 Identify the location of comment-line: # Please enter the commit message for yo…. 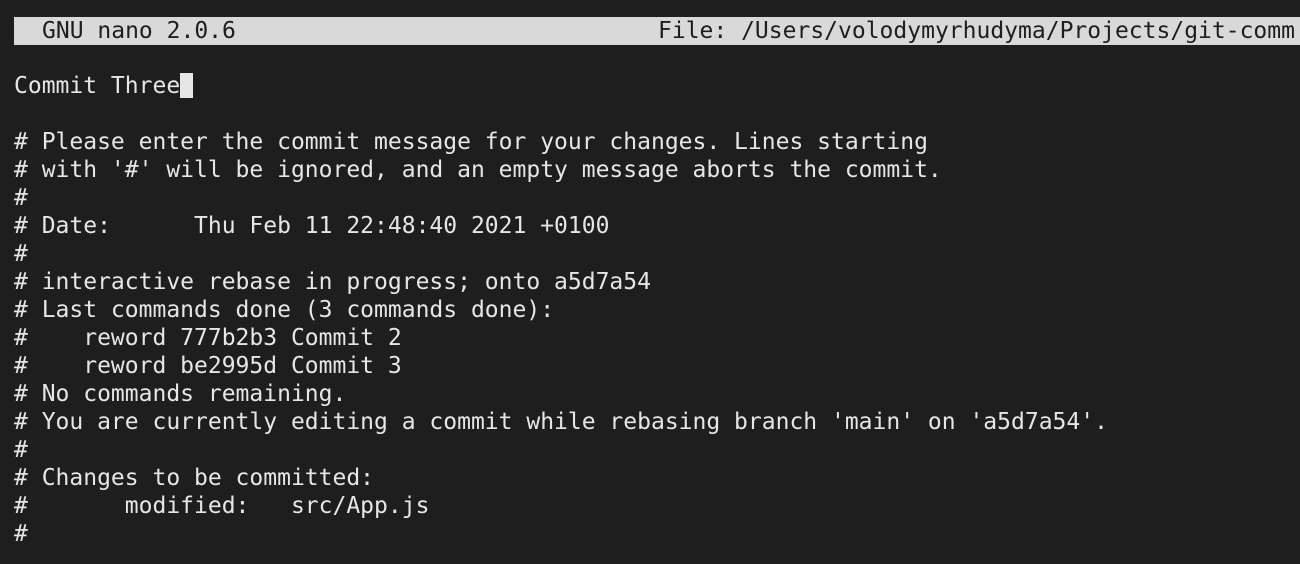
(657, 142).